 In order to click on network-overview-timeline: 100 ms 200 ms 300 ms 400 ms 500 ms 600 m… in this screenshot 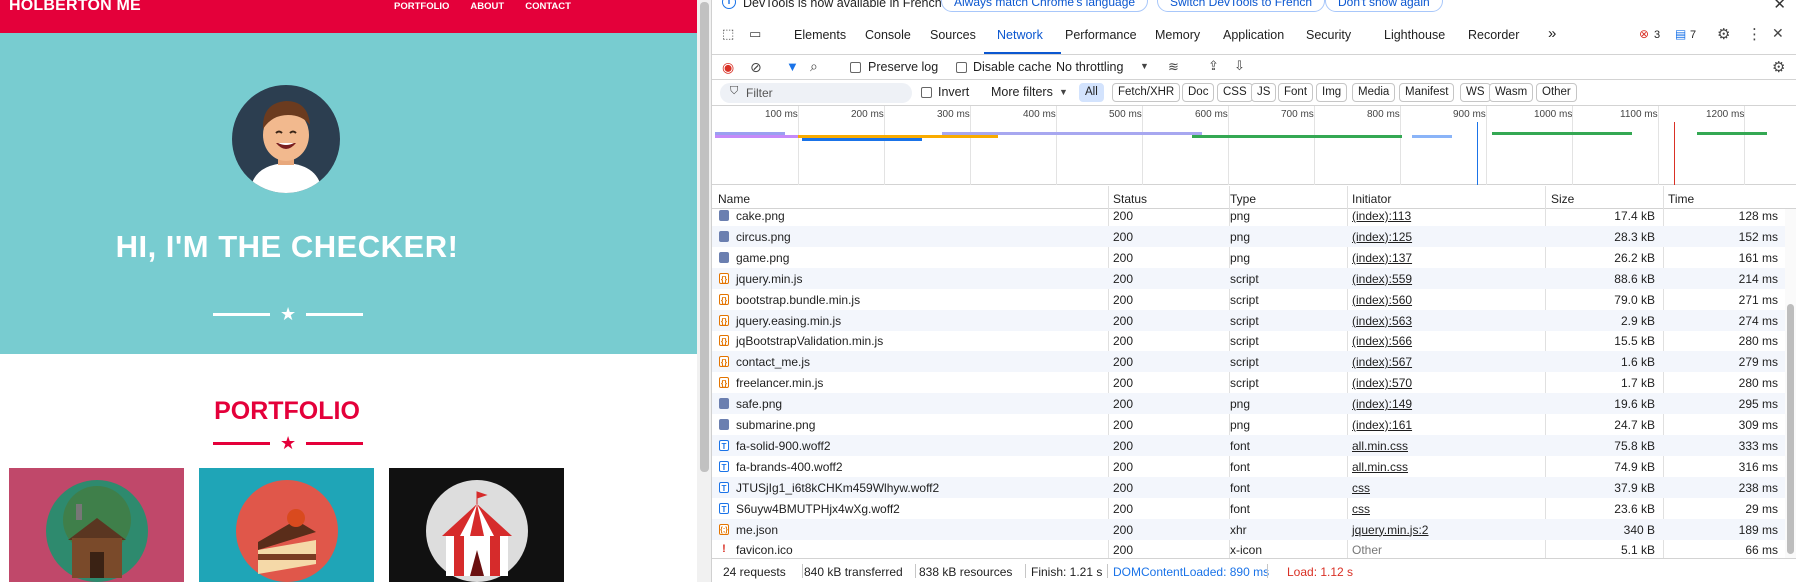, I will do `click(1254, 145)`.